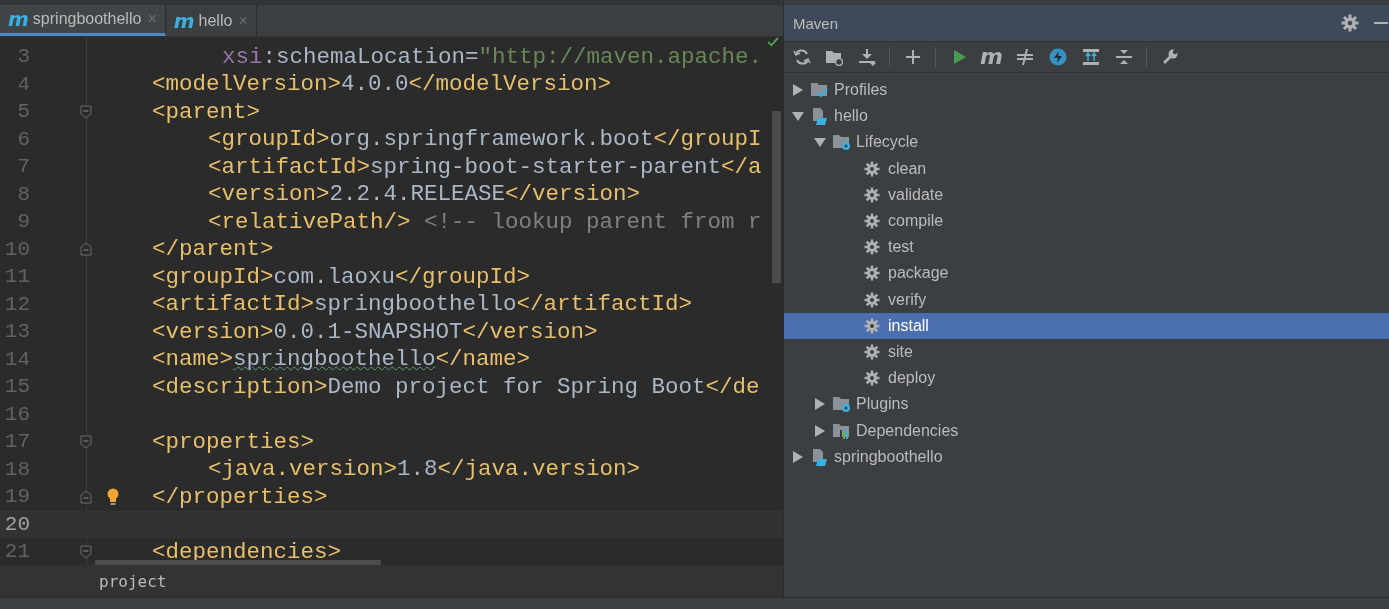  Describe the element at coordinates (133, 581) in the screenshot. I see `breadcrumb: project` at that location.